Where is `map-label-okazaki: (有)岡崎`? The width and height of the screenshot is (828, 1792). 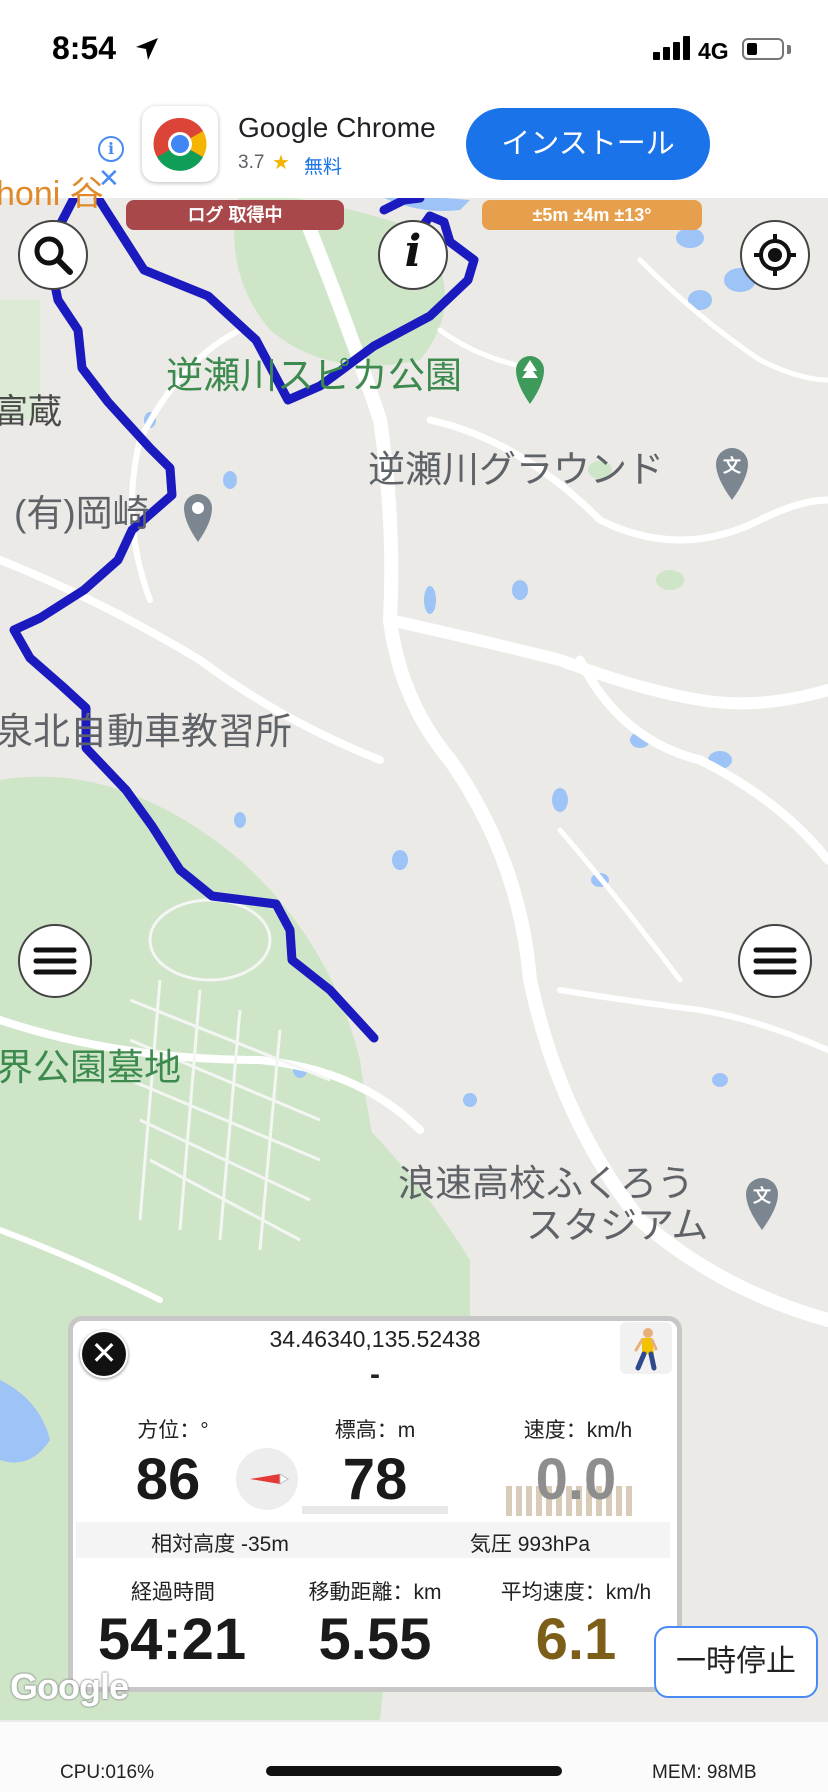 map-label-okazaki: (有)岡崎 is located at coordinates (82, 513).